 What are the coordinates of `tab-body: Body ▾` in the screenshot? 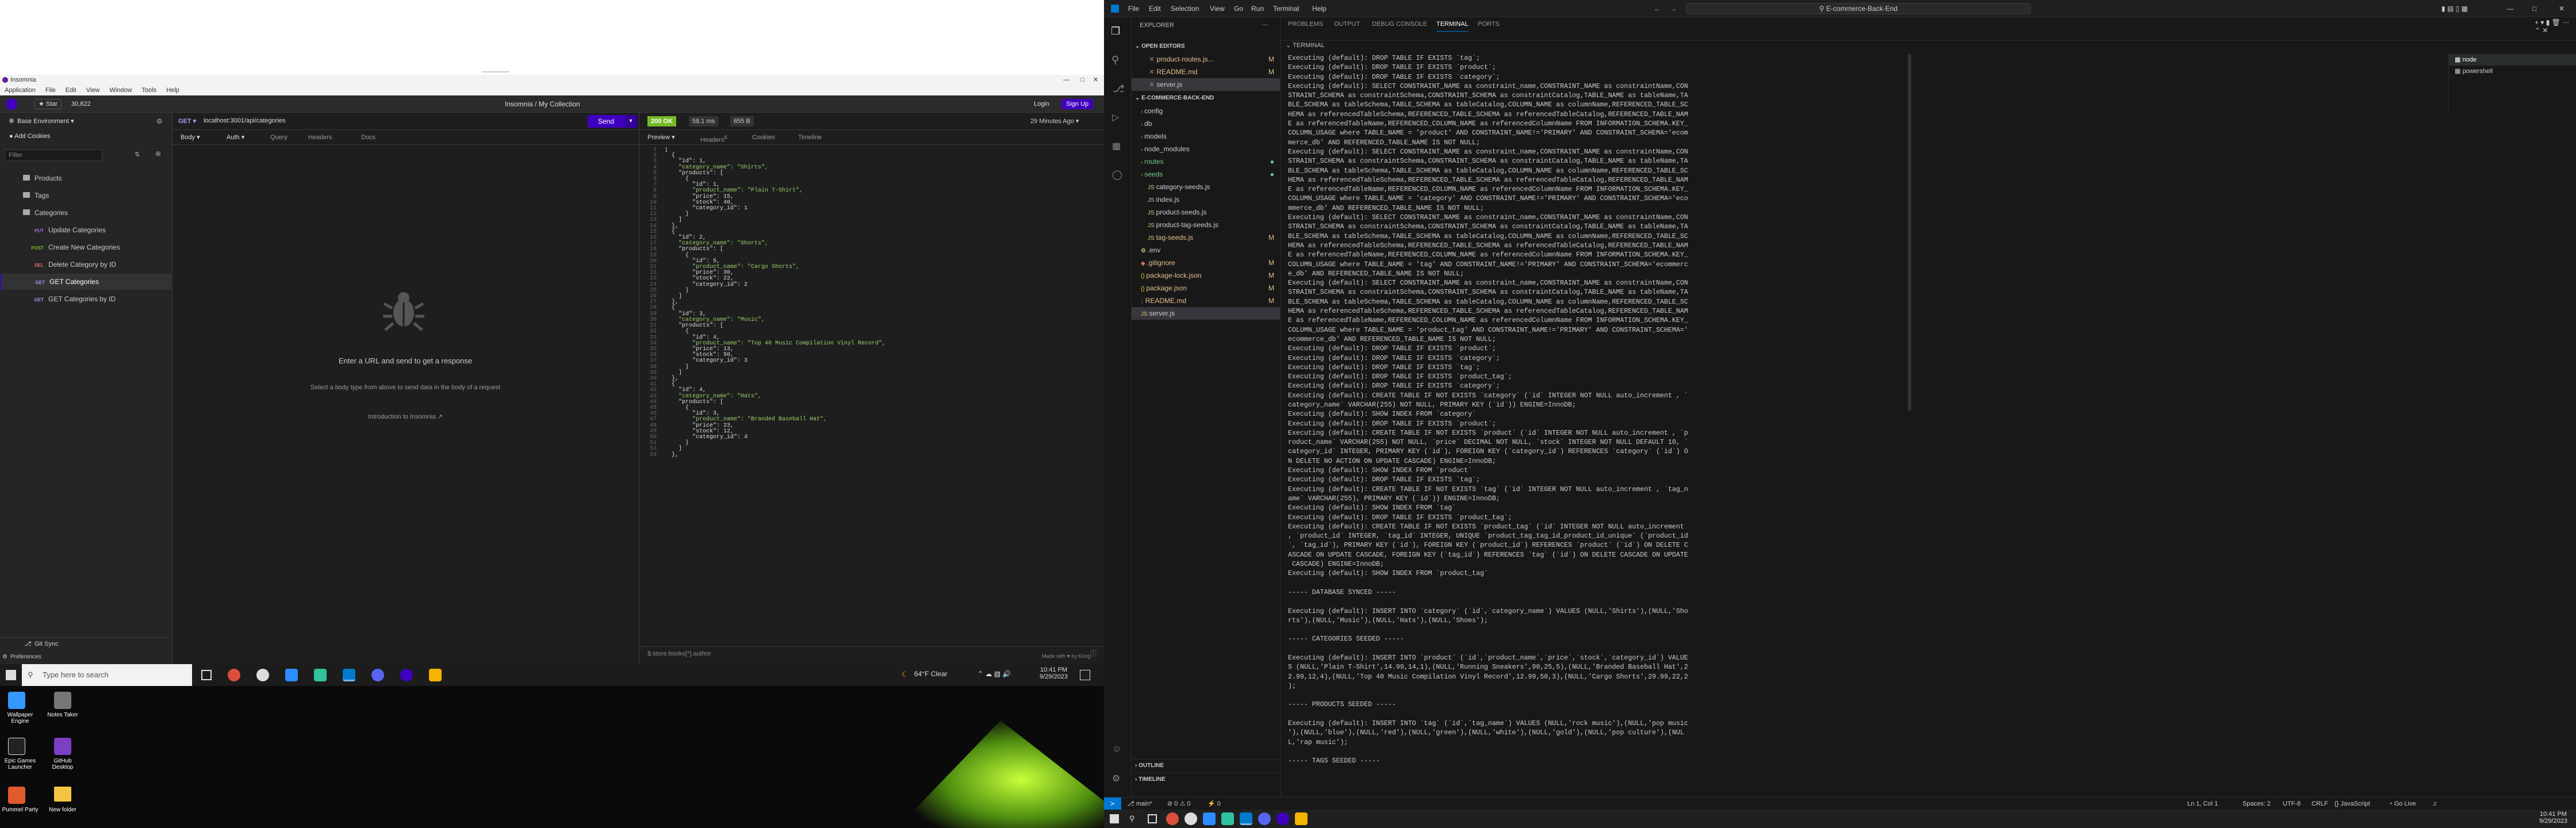 It's located at (190, 137).